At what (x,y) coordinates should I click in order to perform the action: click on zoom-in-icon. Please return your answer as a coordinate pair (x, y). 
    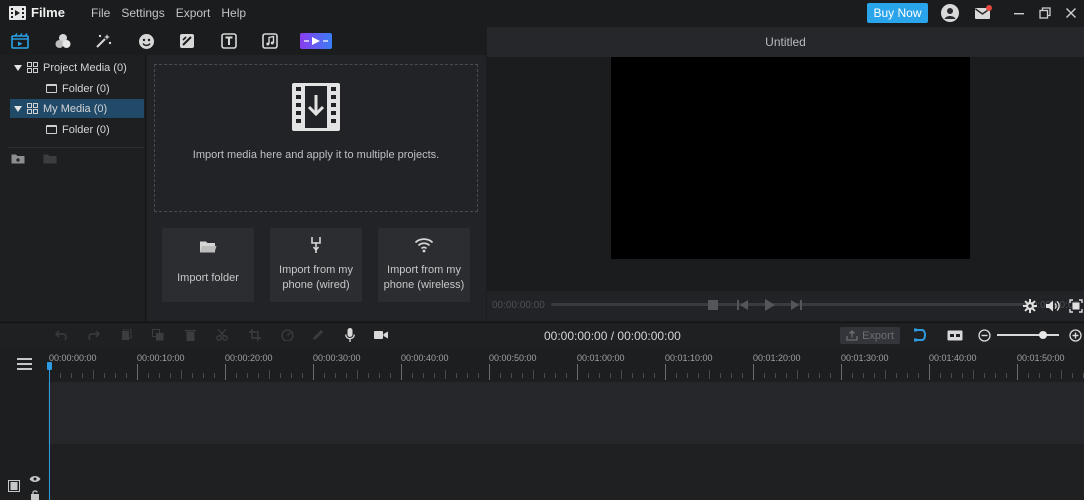
    Looking at the image, I should click on (1075, 335).